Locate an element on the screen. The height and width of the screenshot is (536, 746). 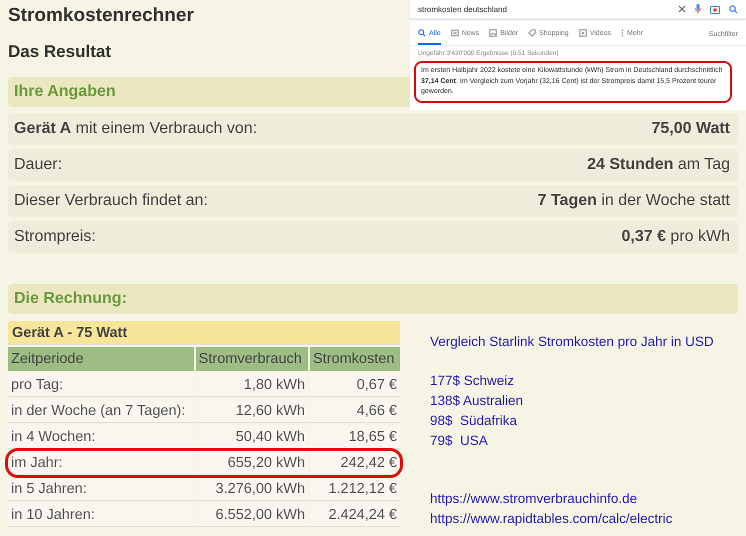
table-cell: 655,20 kWh is located at coordinates (252, 463).